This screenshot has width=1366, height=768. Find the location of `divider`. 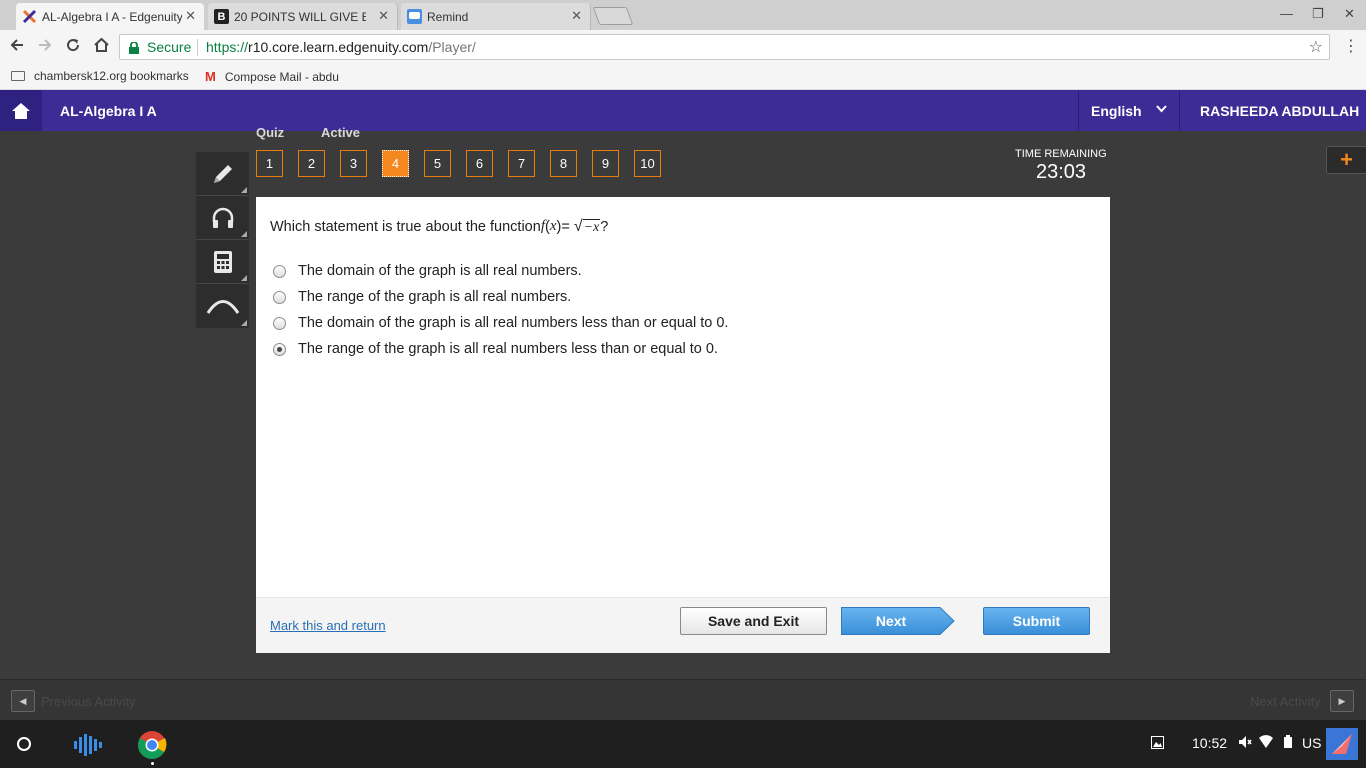

divider is located at coordinates (197, 47).